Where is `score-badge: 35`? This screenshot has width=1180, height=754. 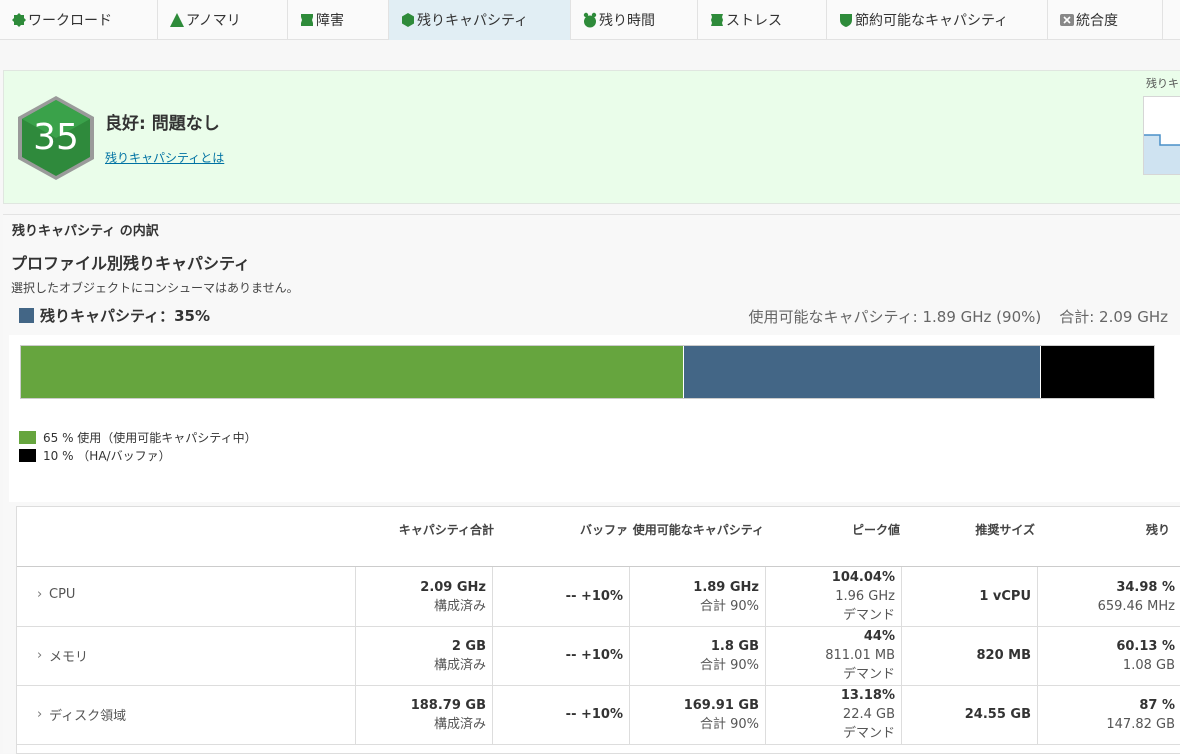
score-badge: 35 is located at coordinates (56, 138).